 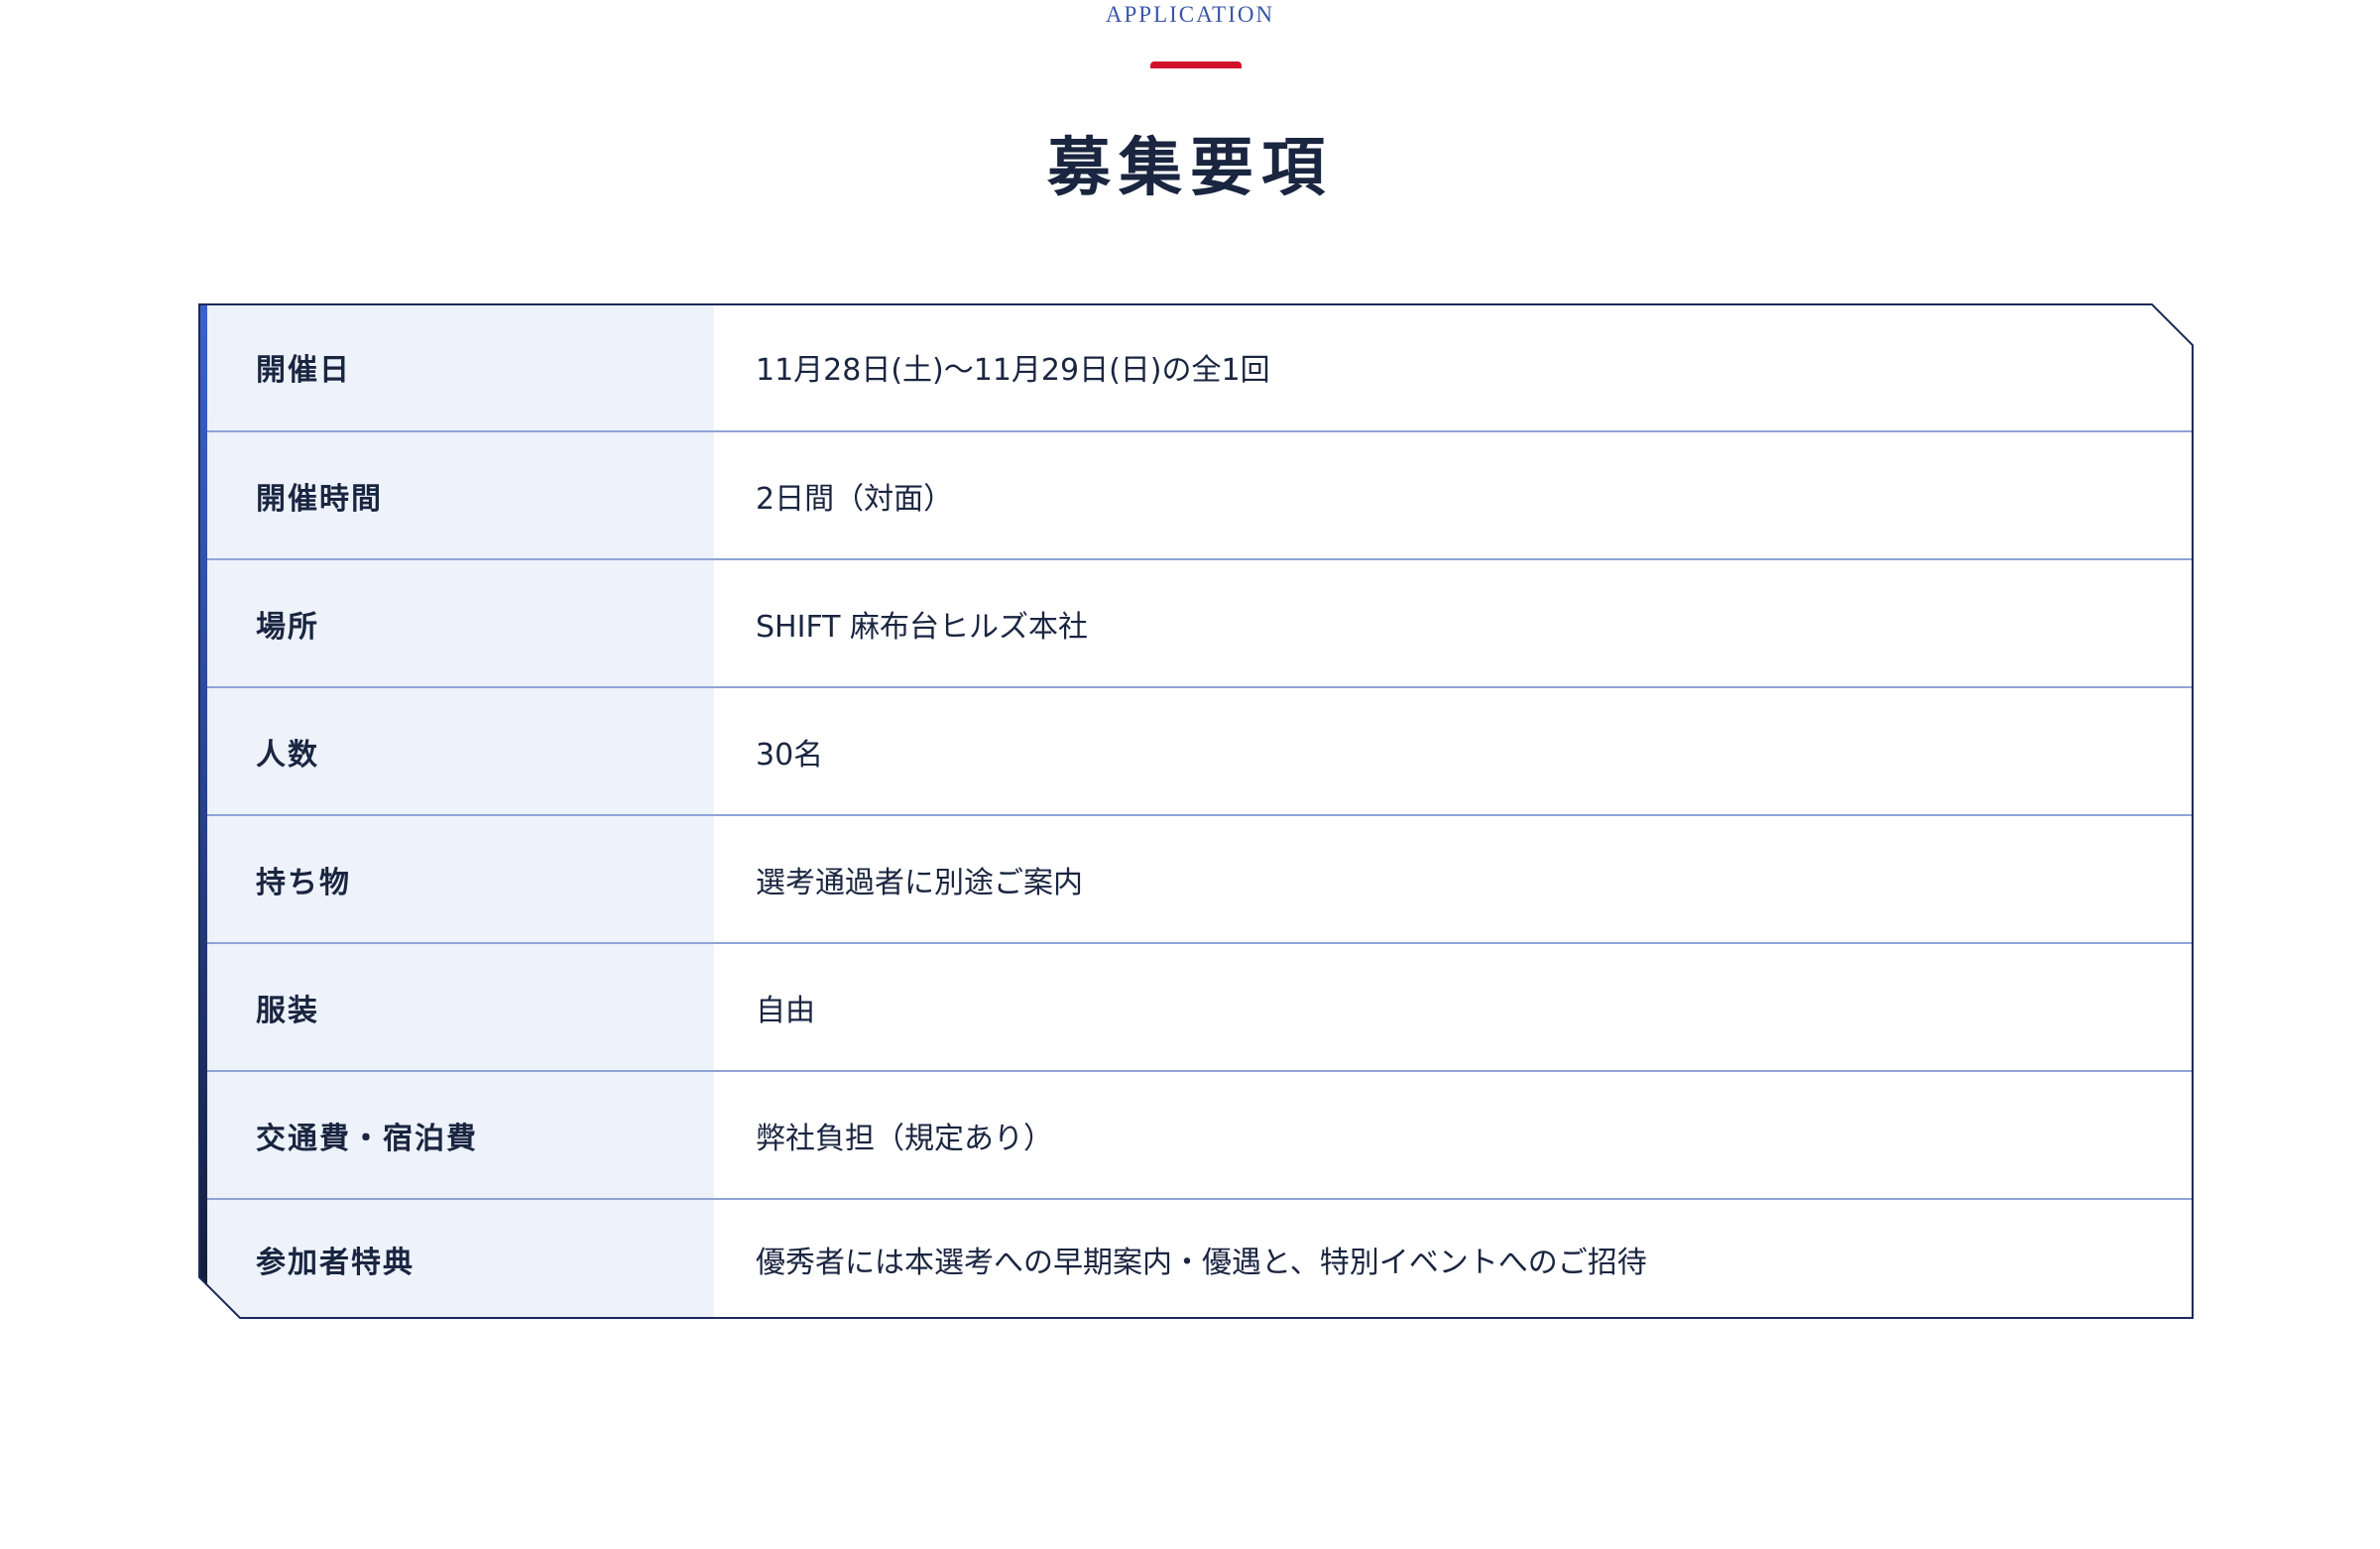 What do you see at coordinates (1190, 14) in the screenshot?
I see `section-eyebrow: APPLICATION` at bounding box center [1190, 14].